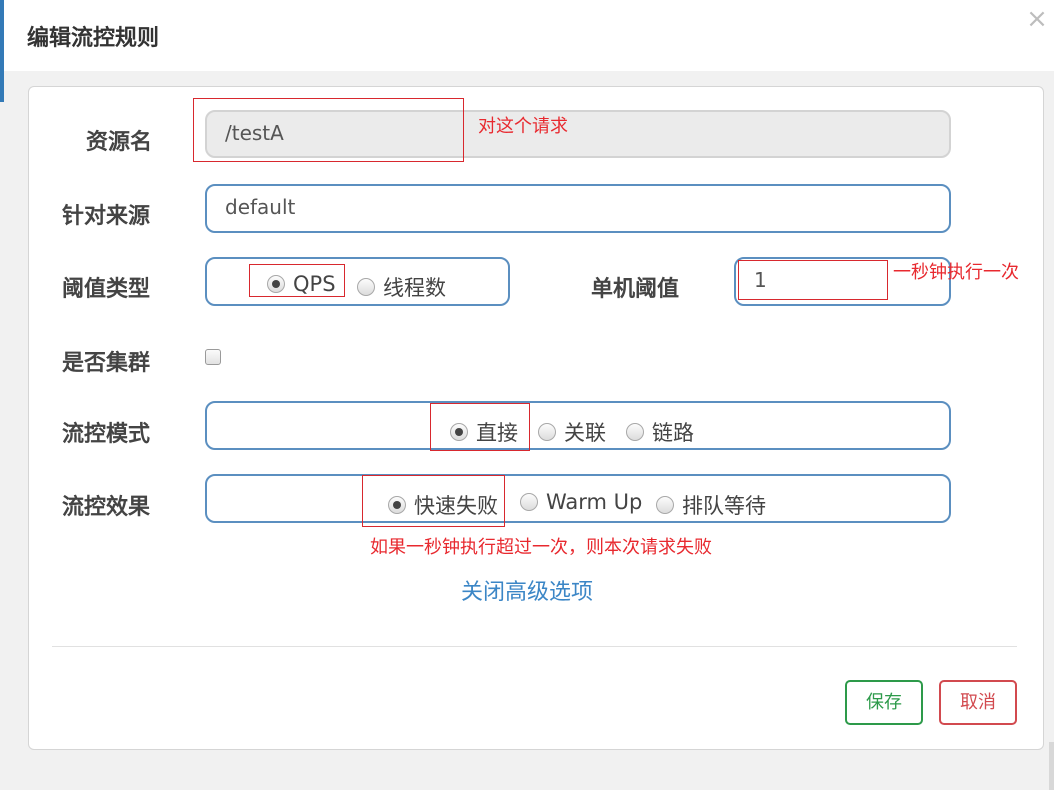  Describe the element at coordinates (213, 357) in the screenshot. I see `cluster-mode-checkbox` at that location.